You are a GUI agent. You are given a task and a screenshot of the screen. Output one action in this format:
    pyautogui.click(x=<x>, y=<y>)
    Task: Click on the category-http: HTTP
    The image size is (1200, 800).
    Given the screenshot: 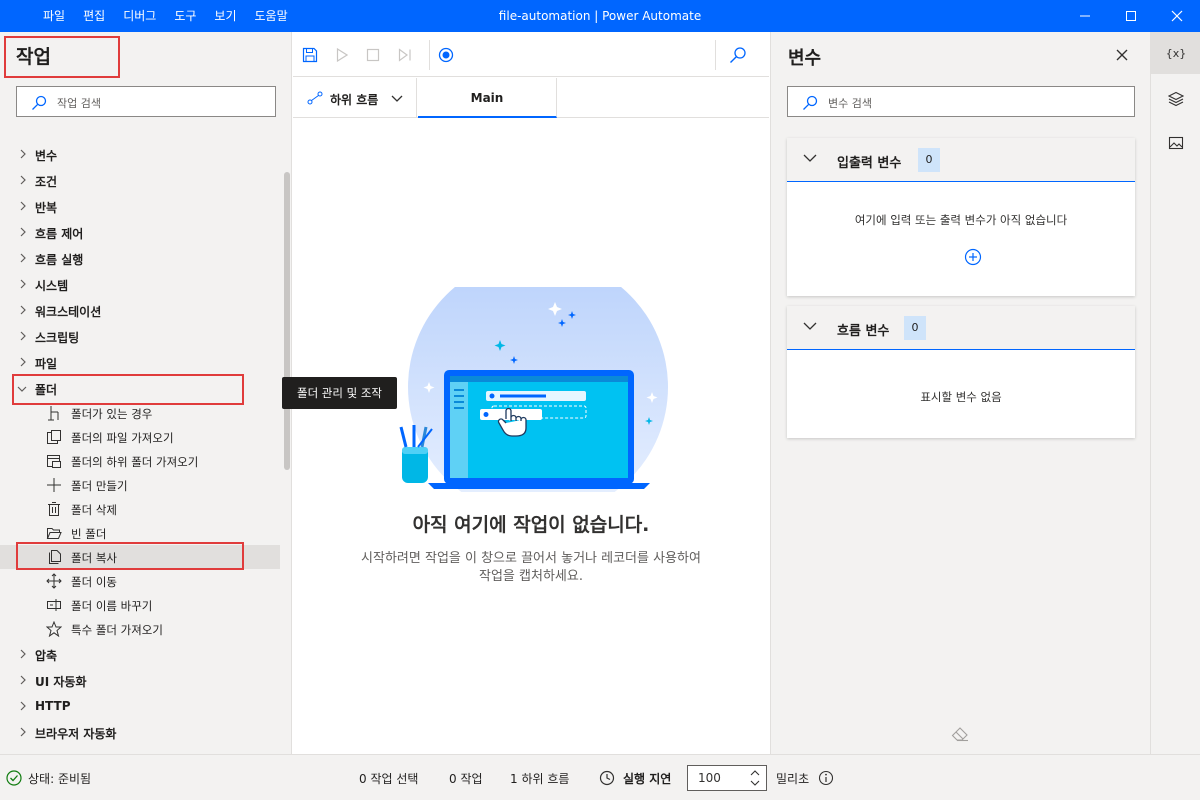 What is the action you would take?
    pyautogui.click(x=140, y=706)
    